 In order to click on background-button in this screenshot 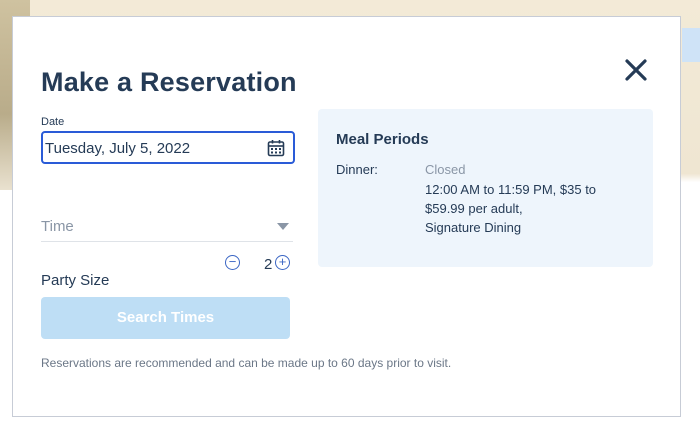, I will do `click(691, 45)`.